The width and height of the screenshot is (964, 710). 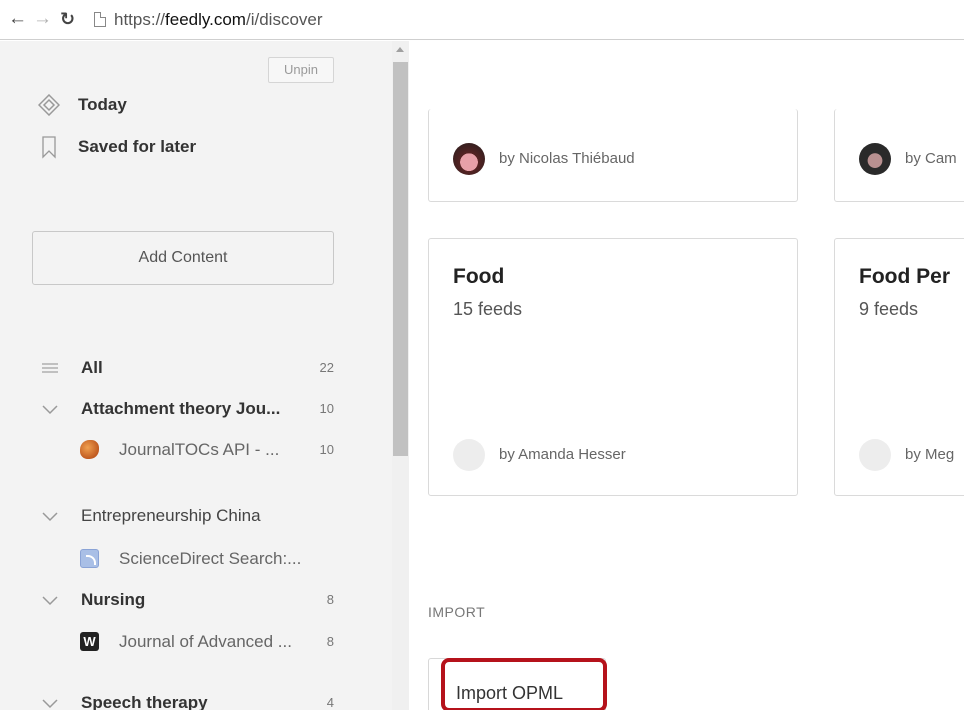 What do you see at coordinates (457, 612) in the screenshot?
I see `import-section-label: IMPORT` at bounding box center [457, 612].